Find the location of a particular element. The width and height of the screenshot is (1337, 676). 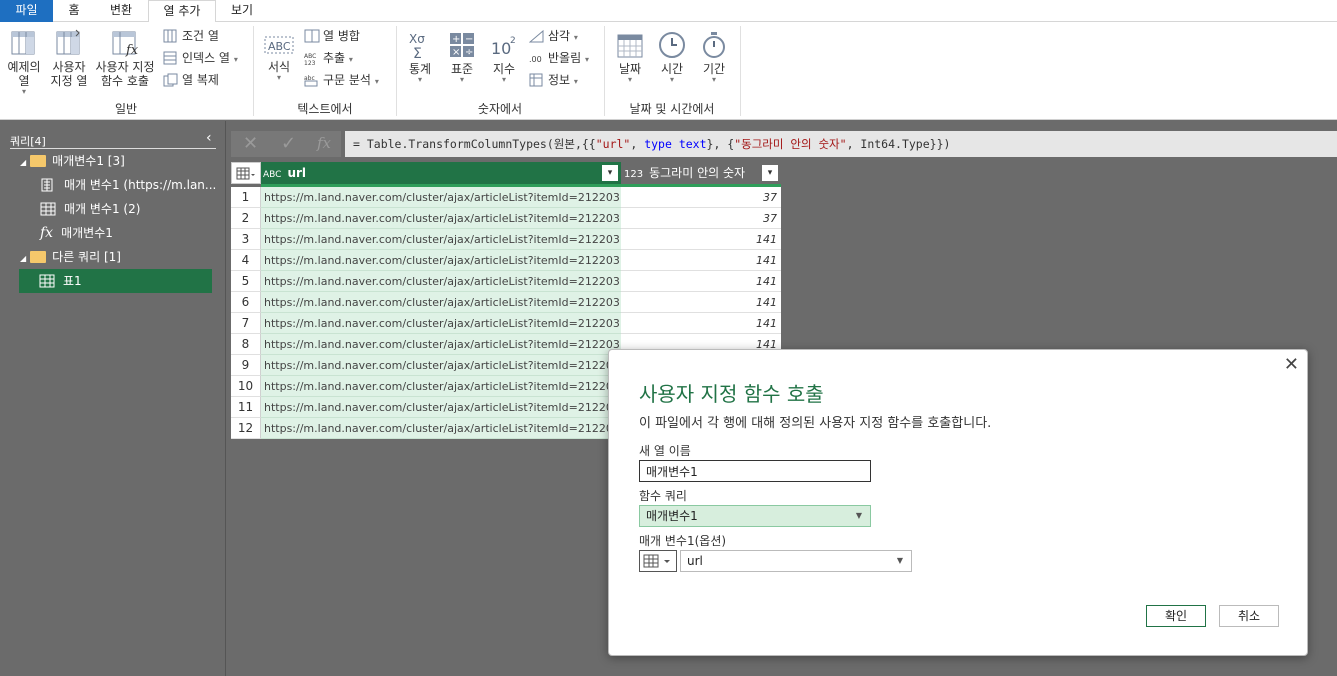

tab-view: 보기 is located at coordinates (242, 11).